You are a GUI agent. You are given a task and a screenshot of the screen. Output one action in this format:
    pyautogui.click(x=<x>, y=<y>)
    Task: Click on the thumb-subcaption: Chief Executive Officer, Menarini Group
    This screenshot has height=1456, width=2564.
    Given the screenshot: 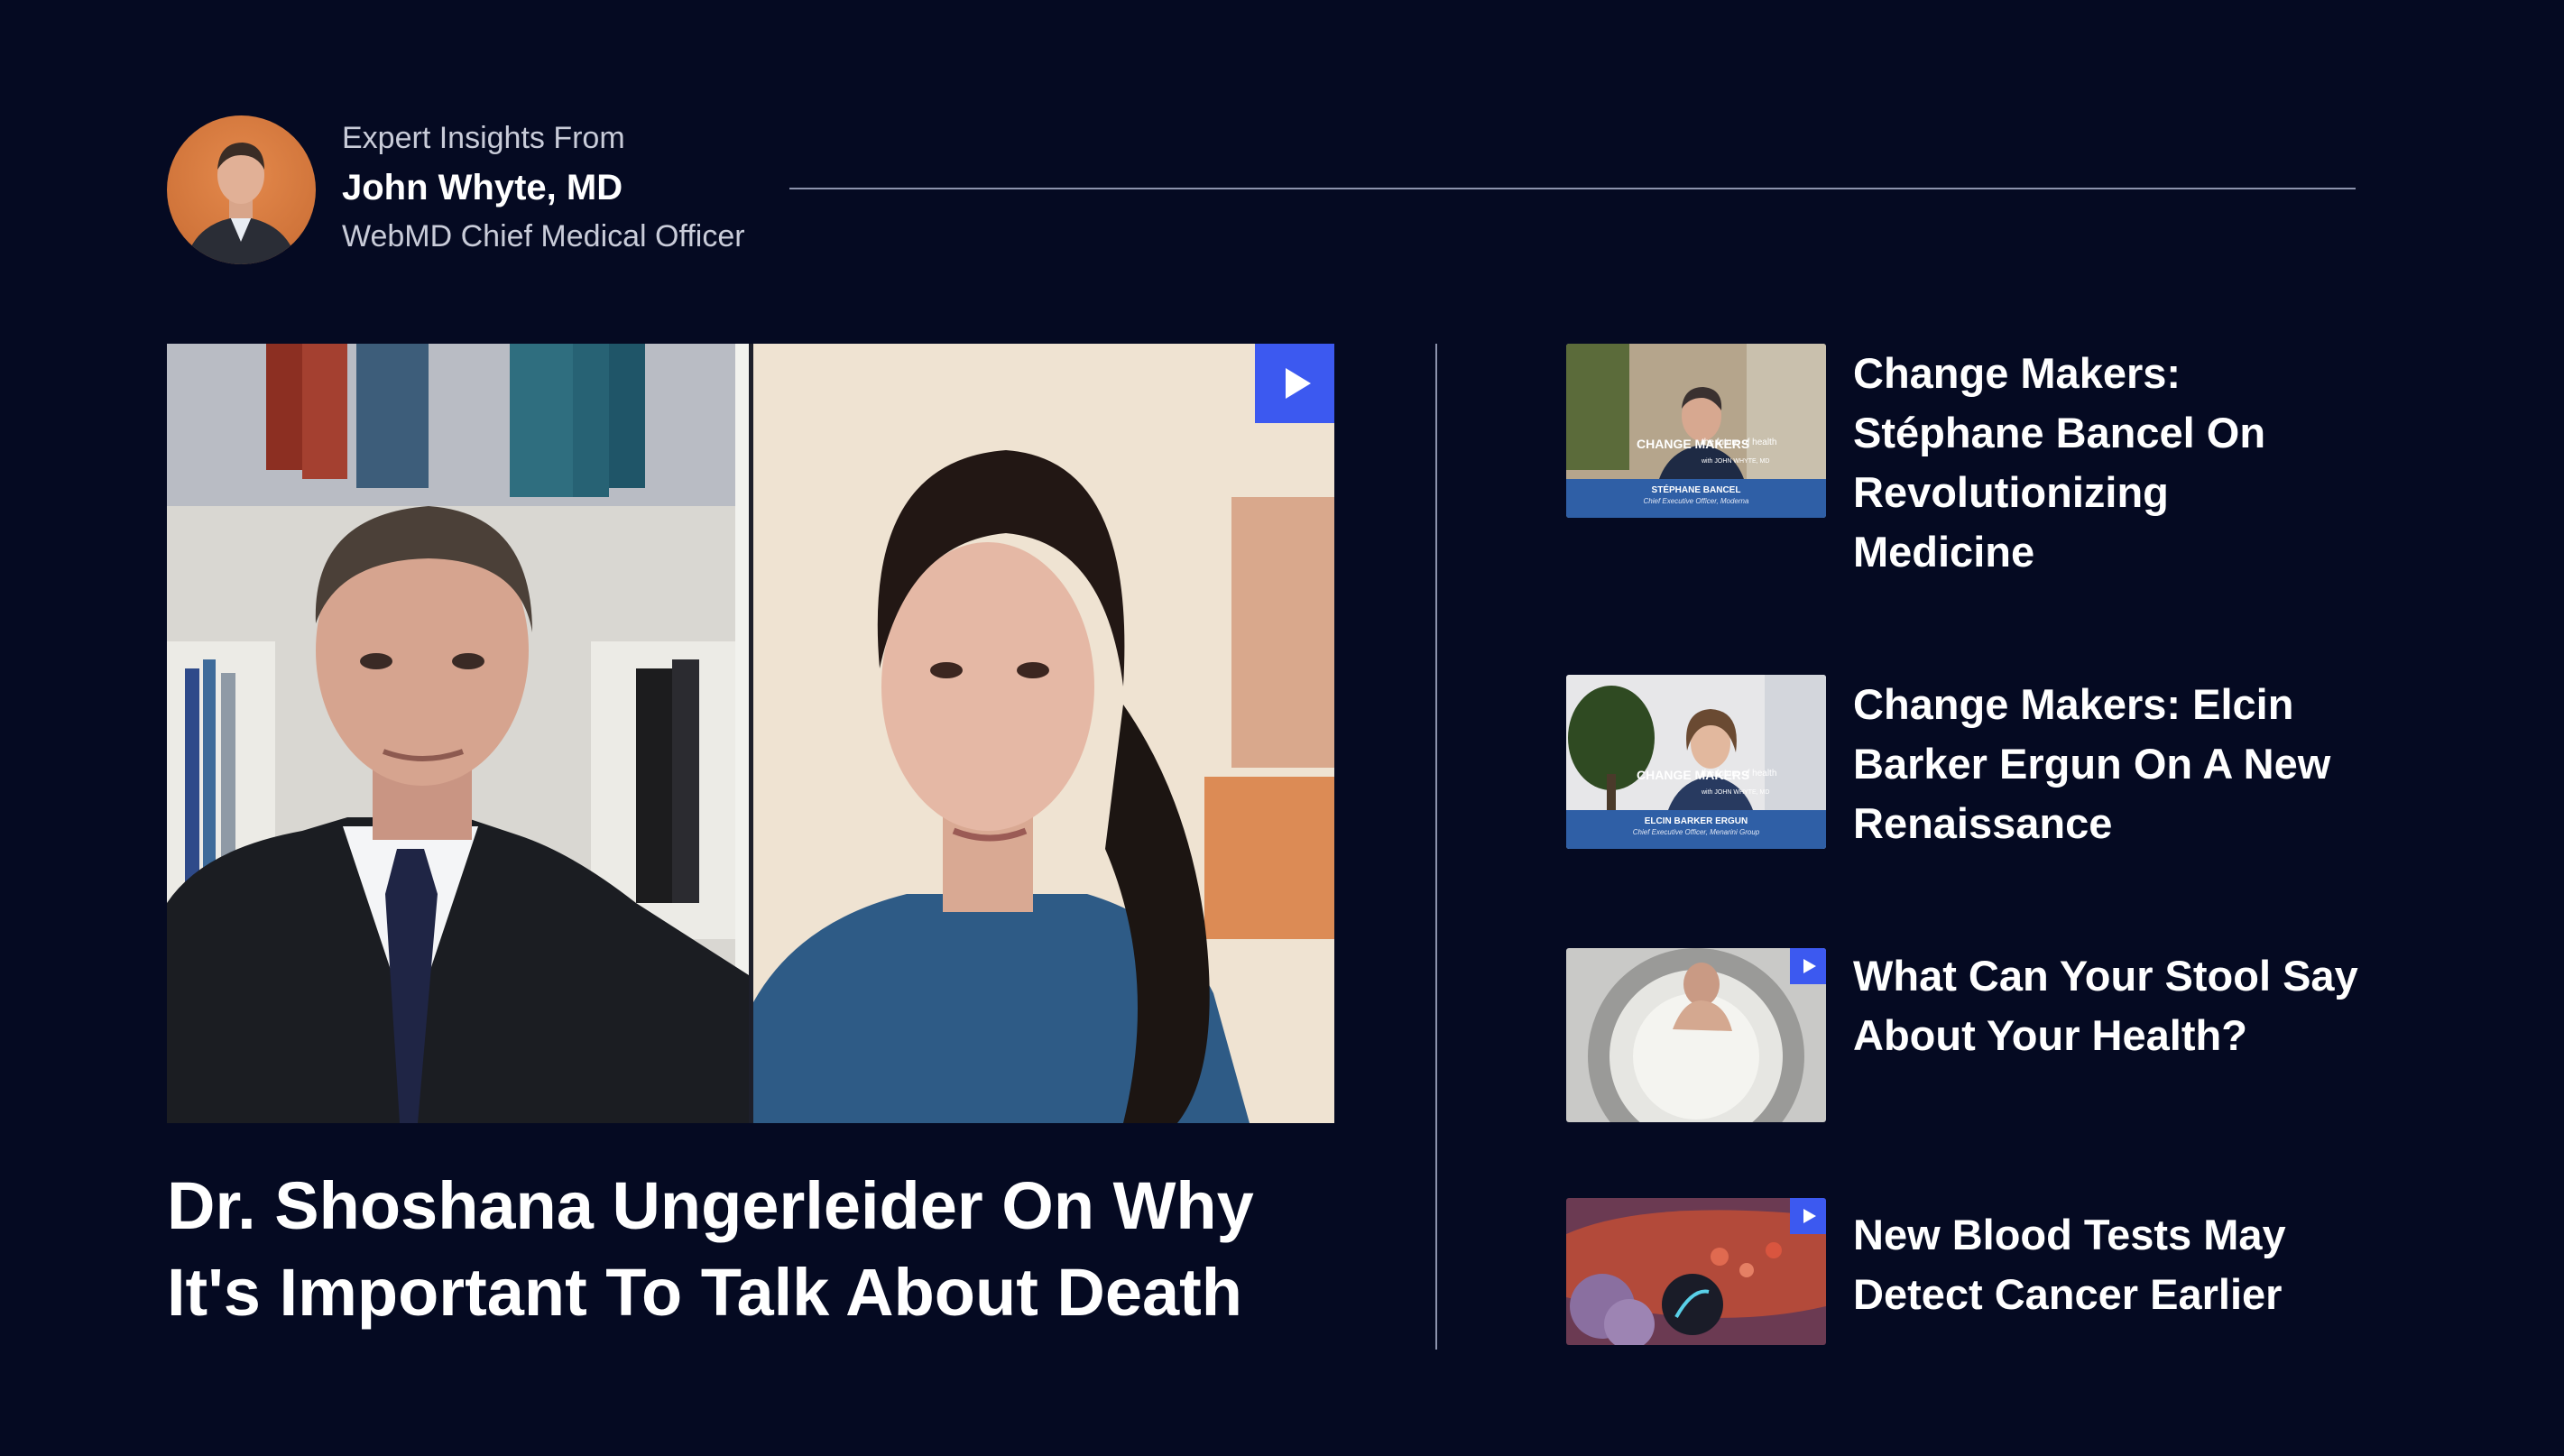 What is the action you would take?
    pyautogui.click(x=1696, y=832)
    